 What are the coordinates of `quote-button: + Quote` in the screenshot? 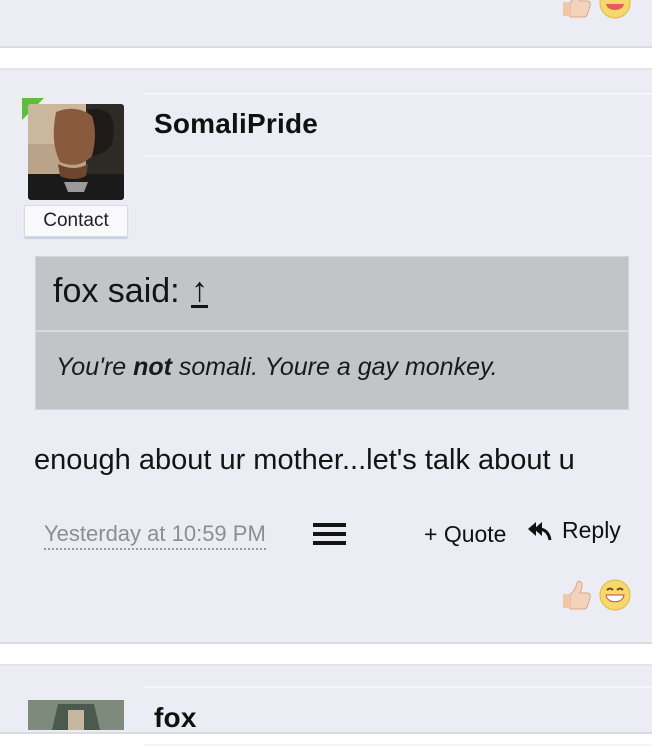 It's located at (465, 534).